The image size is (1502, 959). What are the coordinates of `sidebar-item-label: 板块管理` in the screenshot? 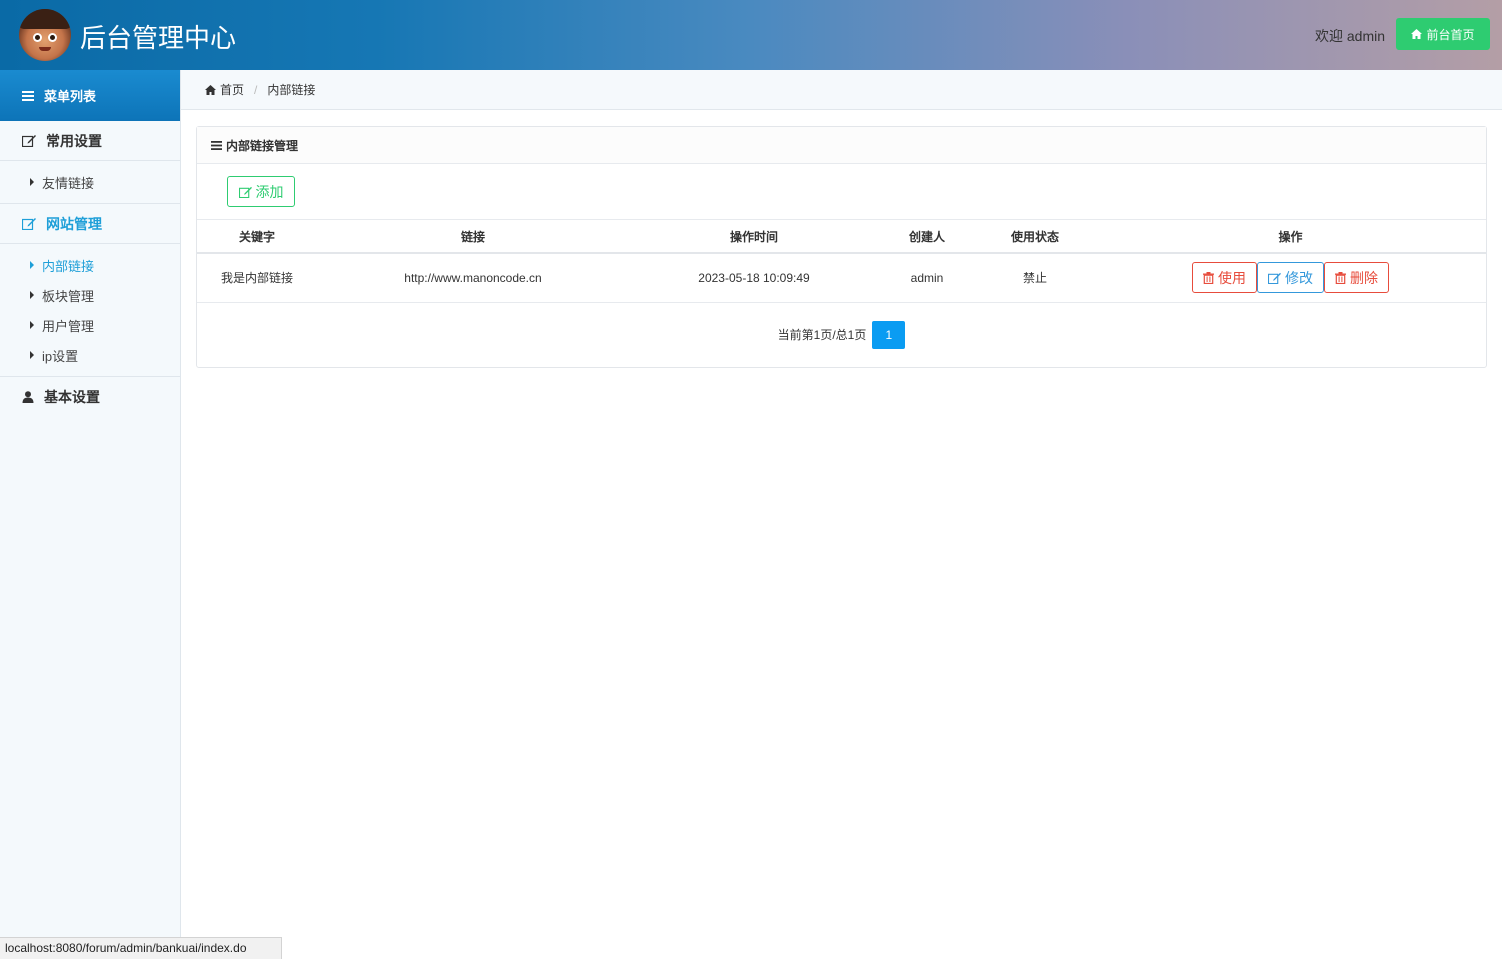 It's located at (68, 296).